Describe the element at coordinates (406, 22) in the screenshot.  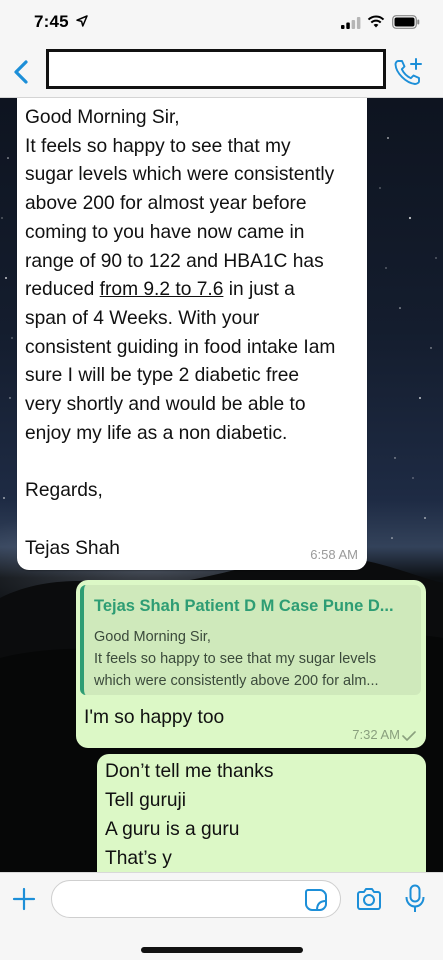
I see `battery-icon` at that location.